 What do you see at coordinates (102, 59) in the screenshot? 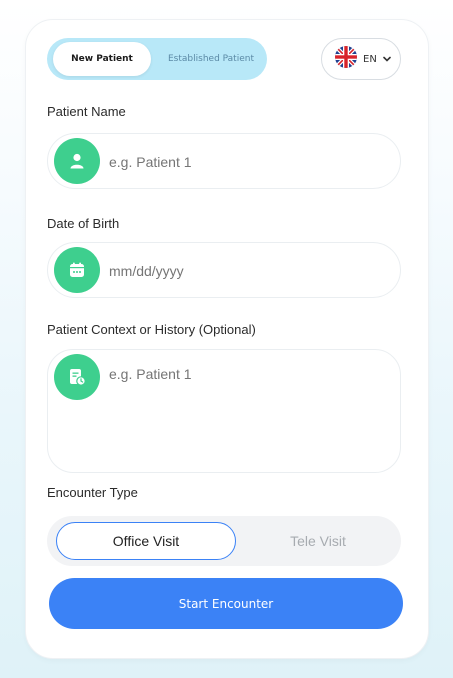
I see `new-patient-option: New Patient` at bounding box center [102, 59].